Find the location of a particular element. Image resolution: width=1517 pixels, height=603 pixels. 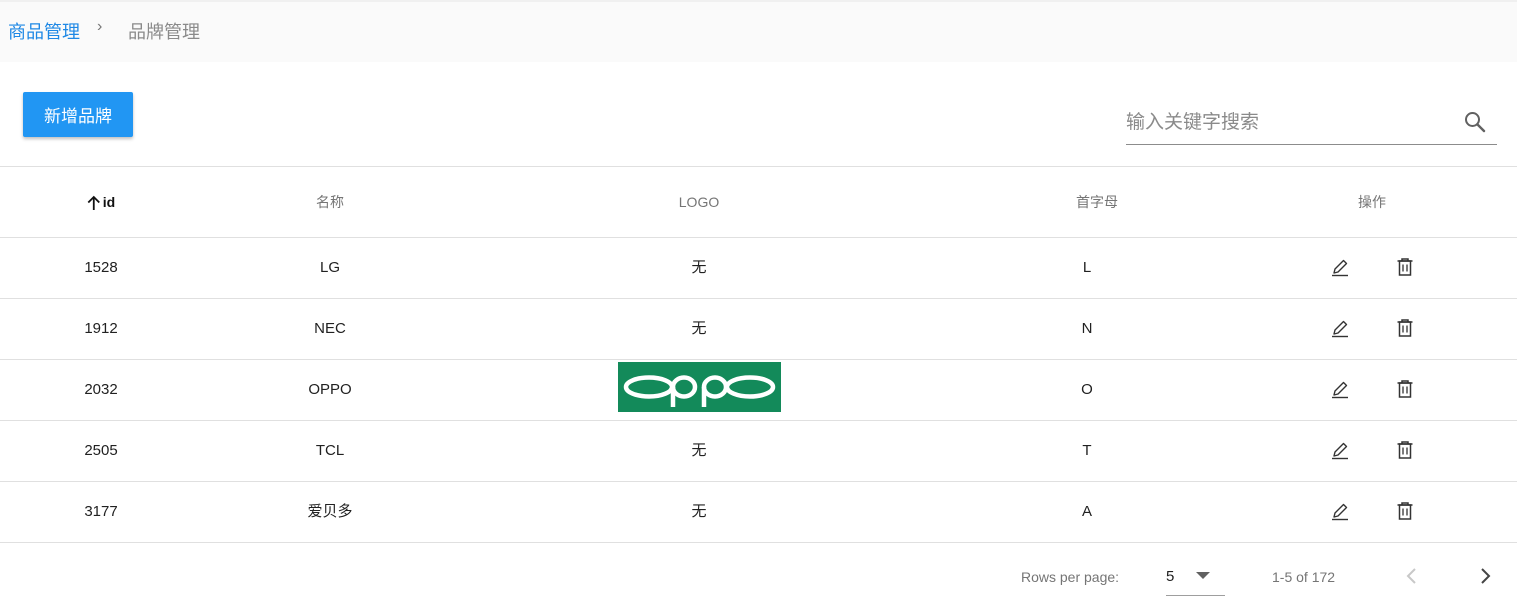

header-logo: LOGO is located at coordinates (699, 202).